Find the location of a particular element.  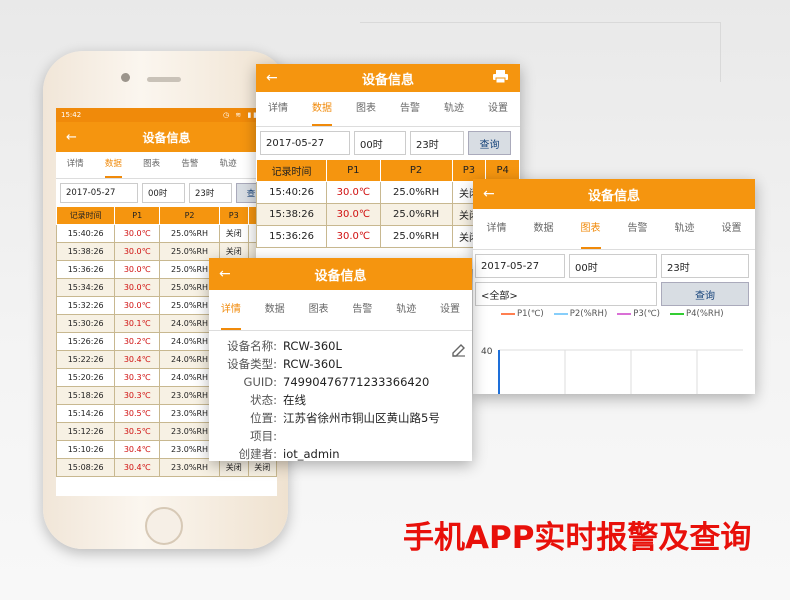

legend-item: P1(℃) is located at coordinates (522, 314).